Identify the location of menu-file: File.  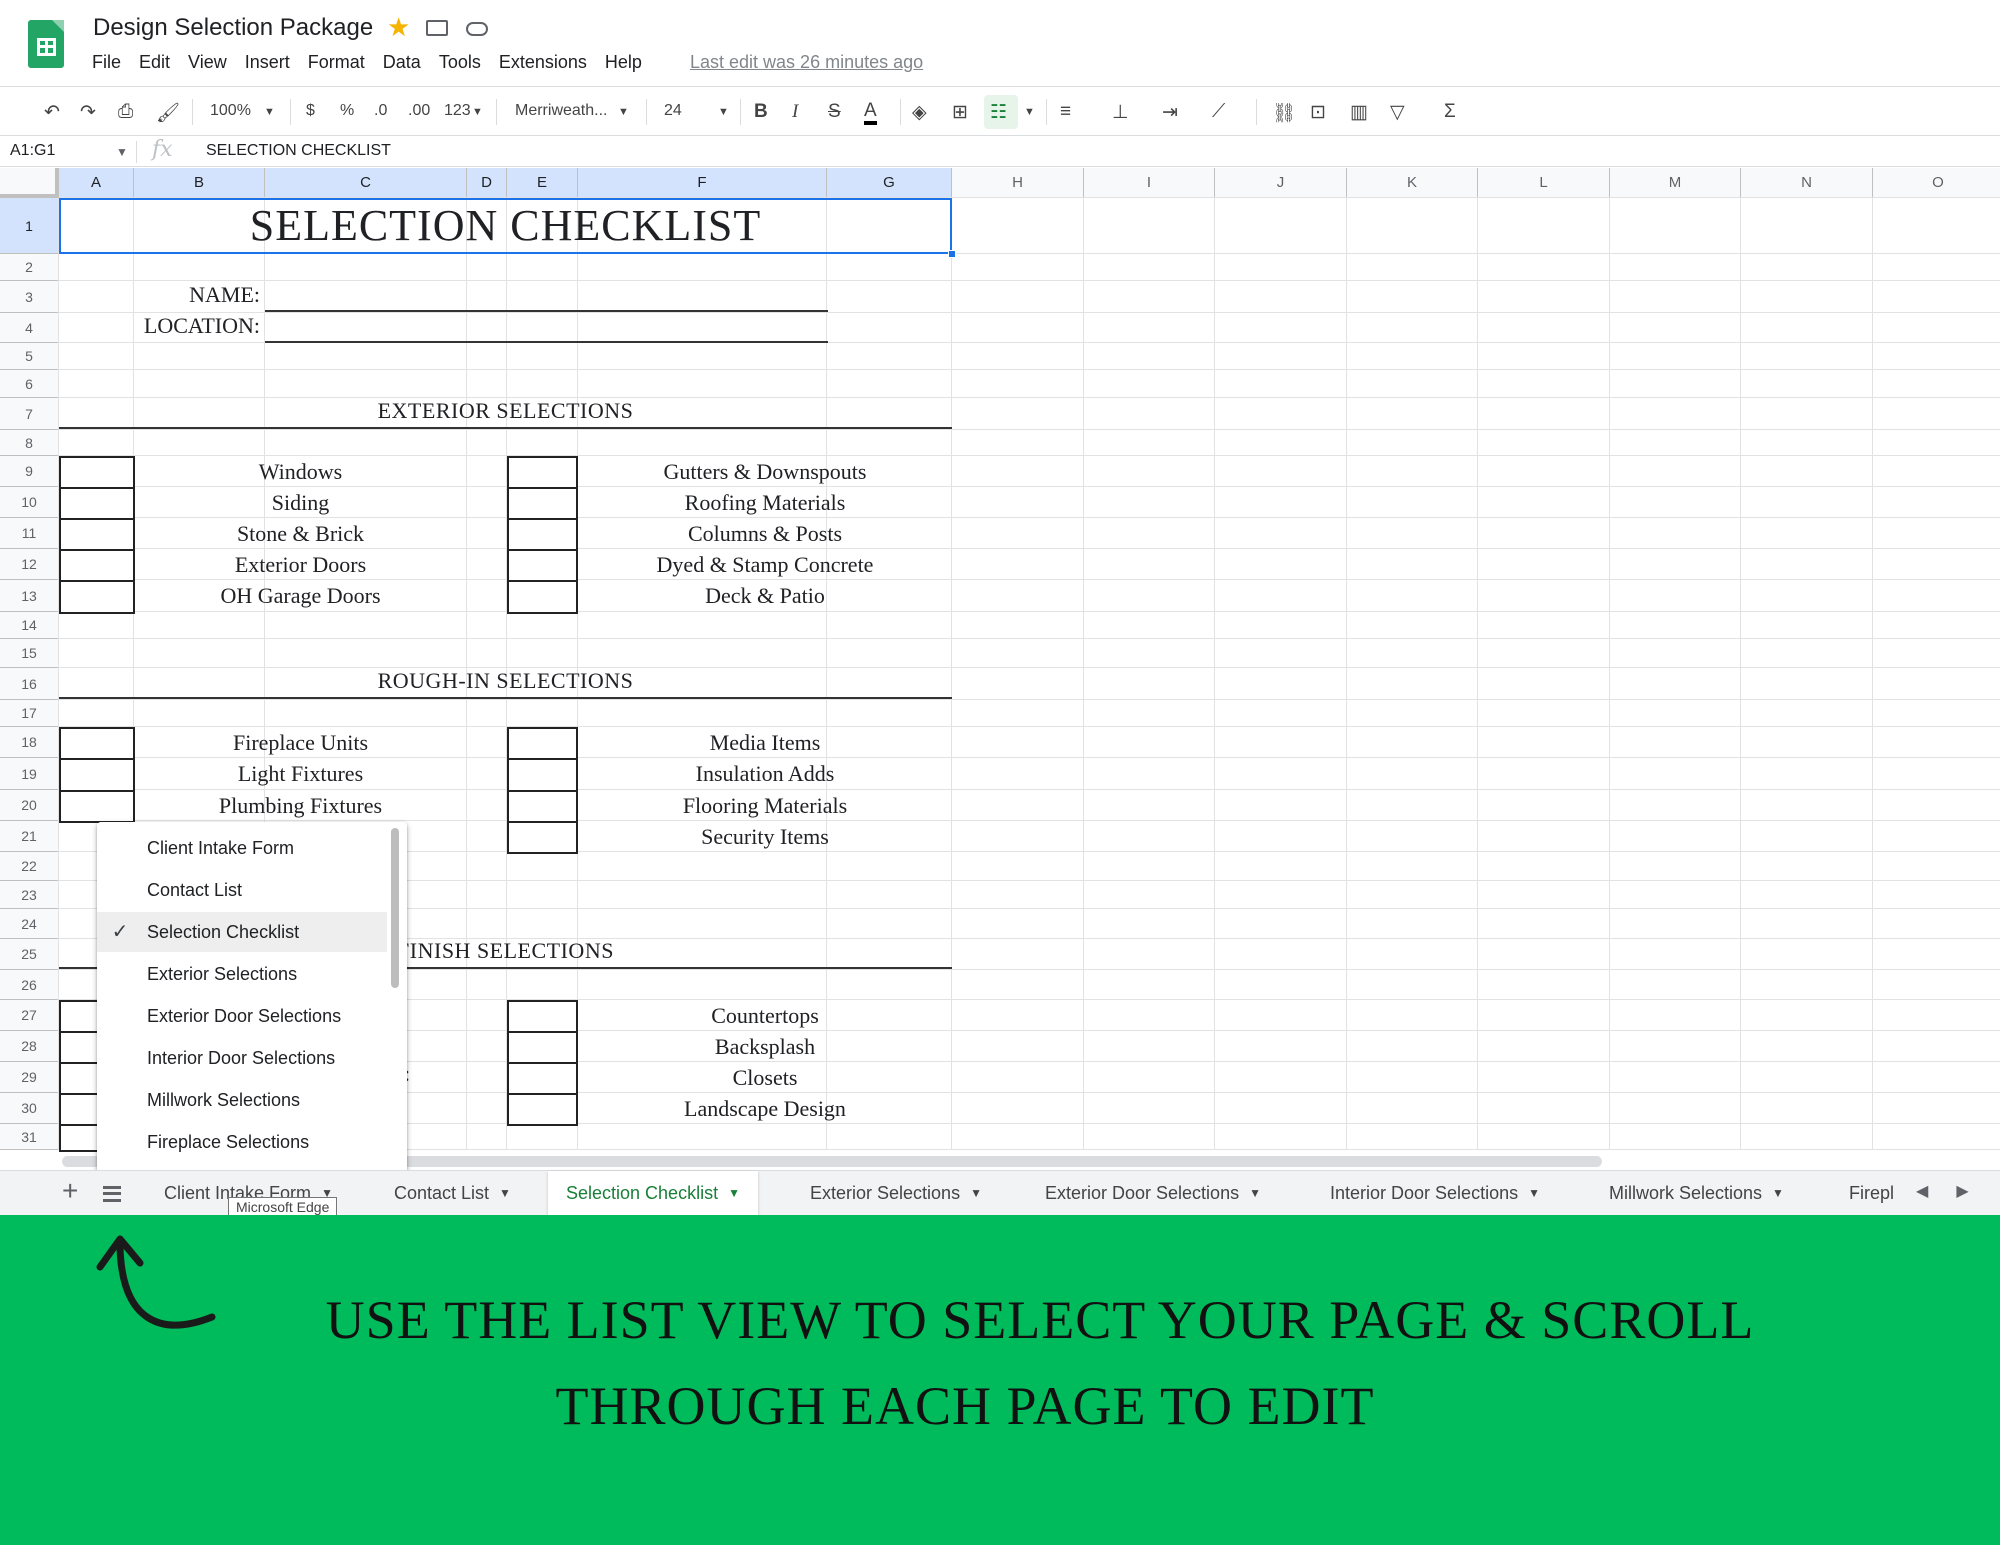
(106, 62).